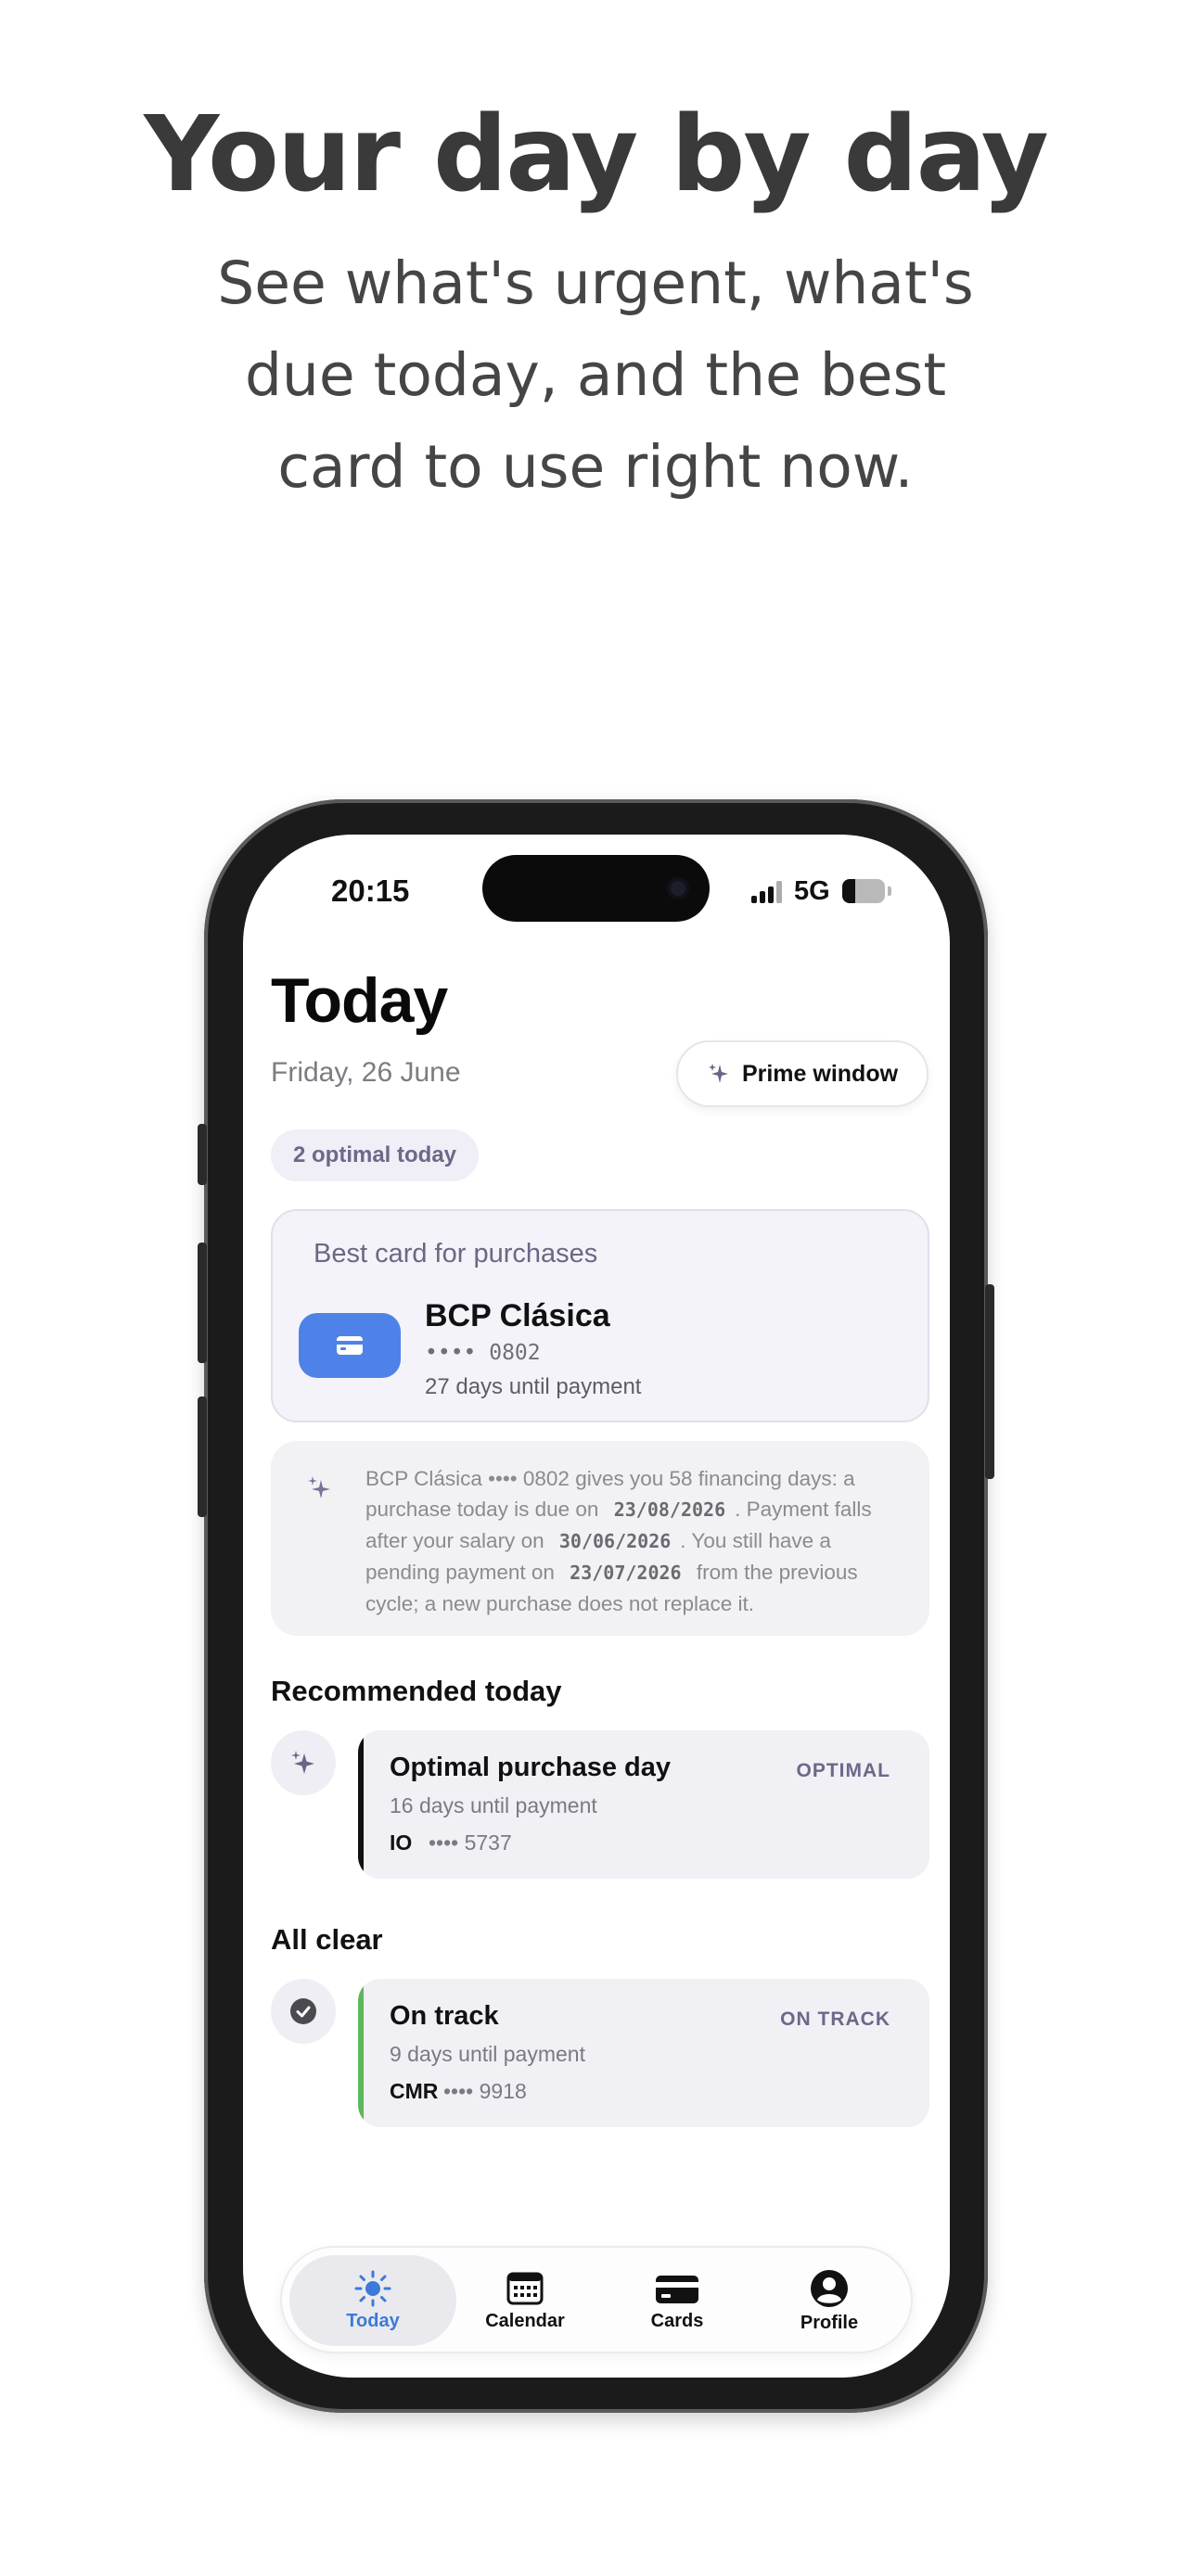 Image resolution: width=1191 pixels, height=2576 pixels. Describe the element at coordinates (350, 1345) in the screenshot. I see `credit-card-icon` at that location.